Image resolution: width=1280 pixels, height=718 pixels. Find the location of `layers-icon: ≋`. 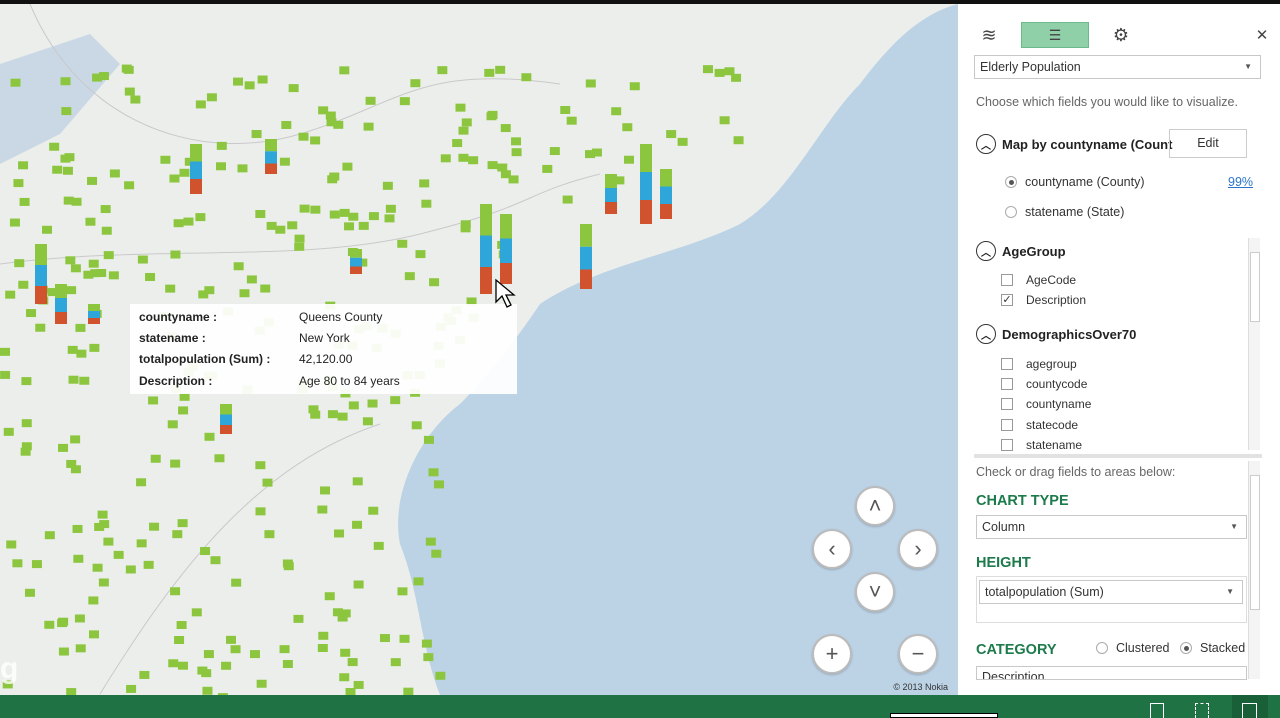

layers-icon: ≋ is located at coordinates (989, 34).